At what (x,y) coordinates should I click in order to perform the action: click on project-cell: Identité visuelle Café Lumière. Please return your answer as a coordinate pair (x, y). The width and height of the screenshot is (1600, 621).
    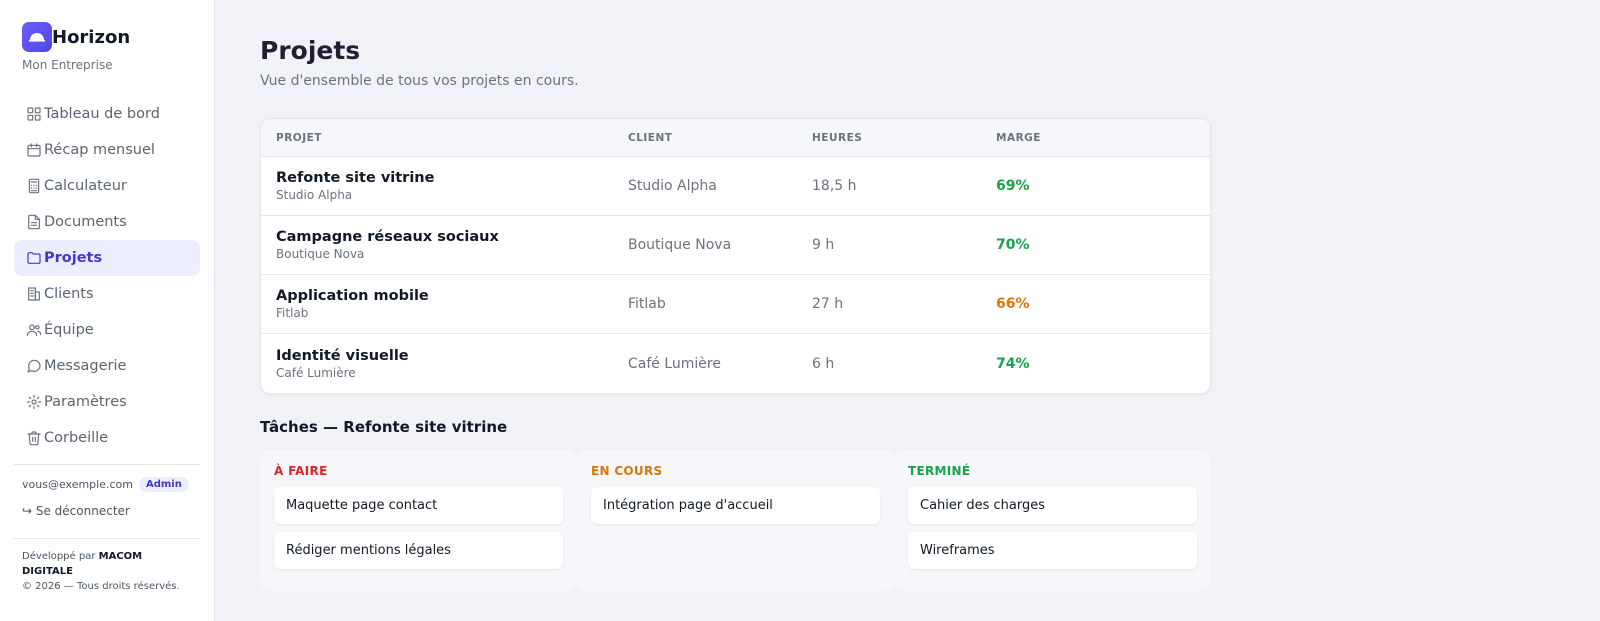
    Looking at the image, I should click on (444, 364).